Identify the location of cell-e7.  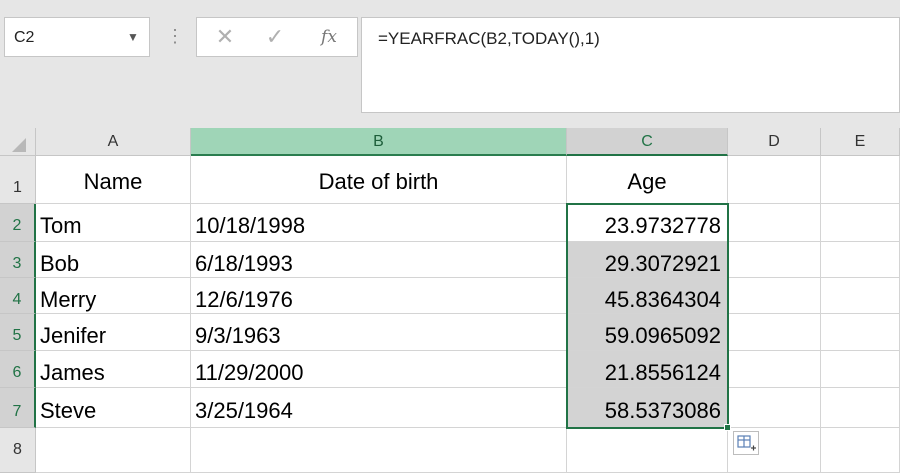
(860, 408).